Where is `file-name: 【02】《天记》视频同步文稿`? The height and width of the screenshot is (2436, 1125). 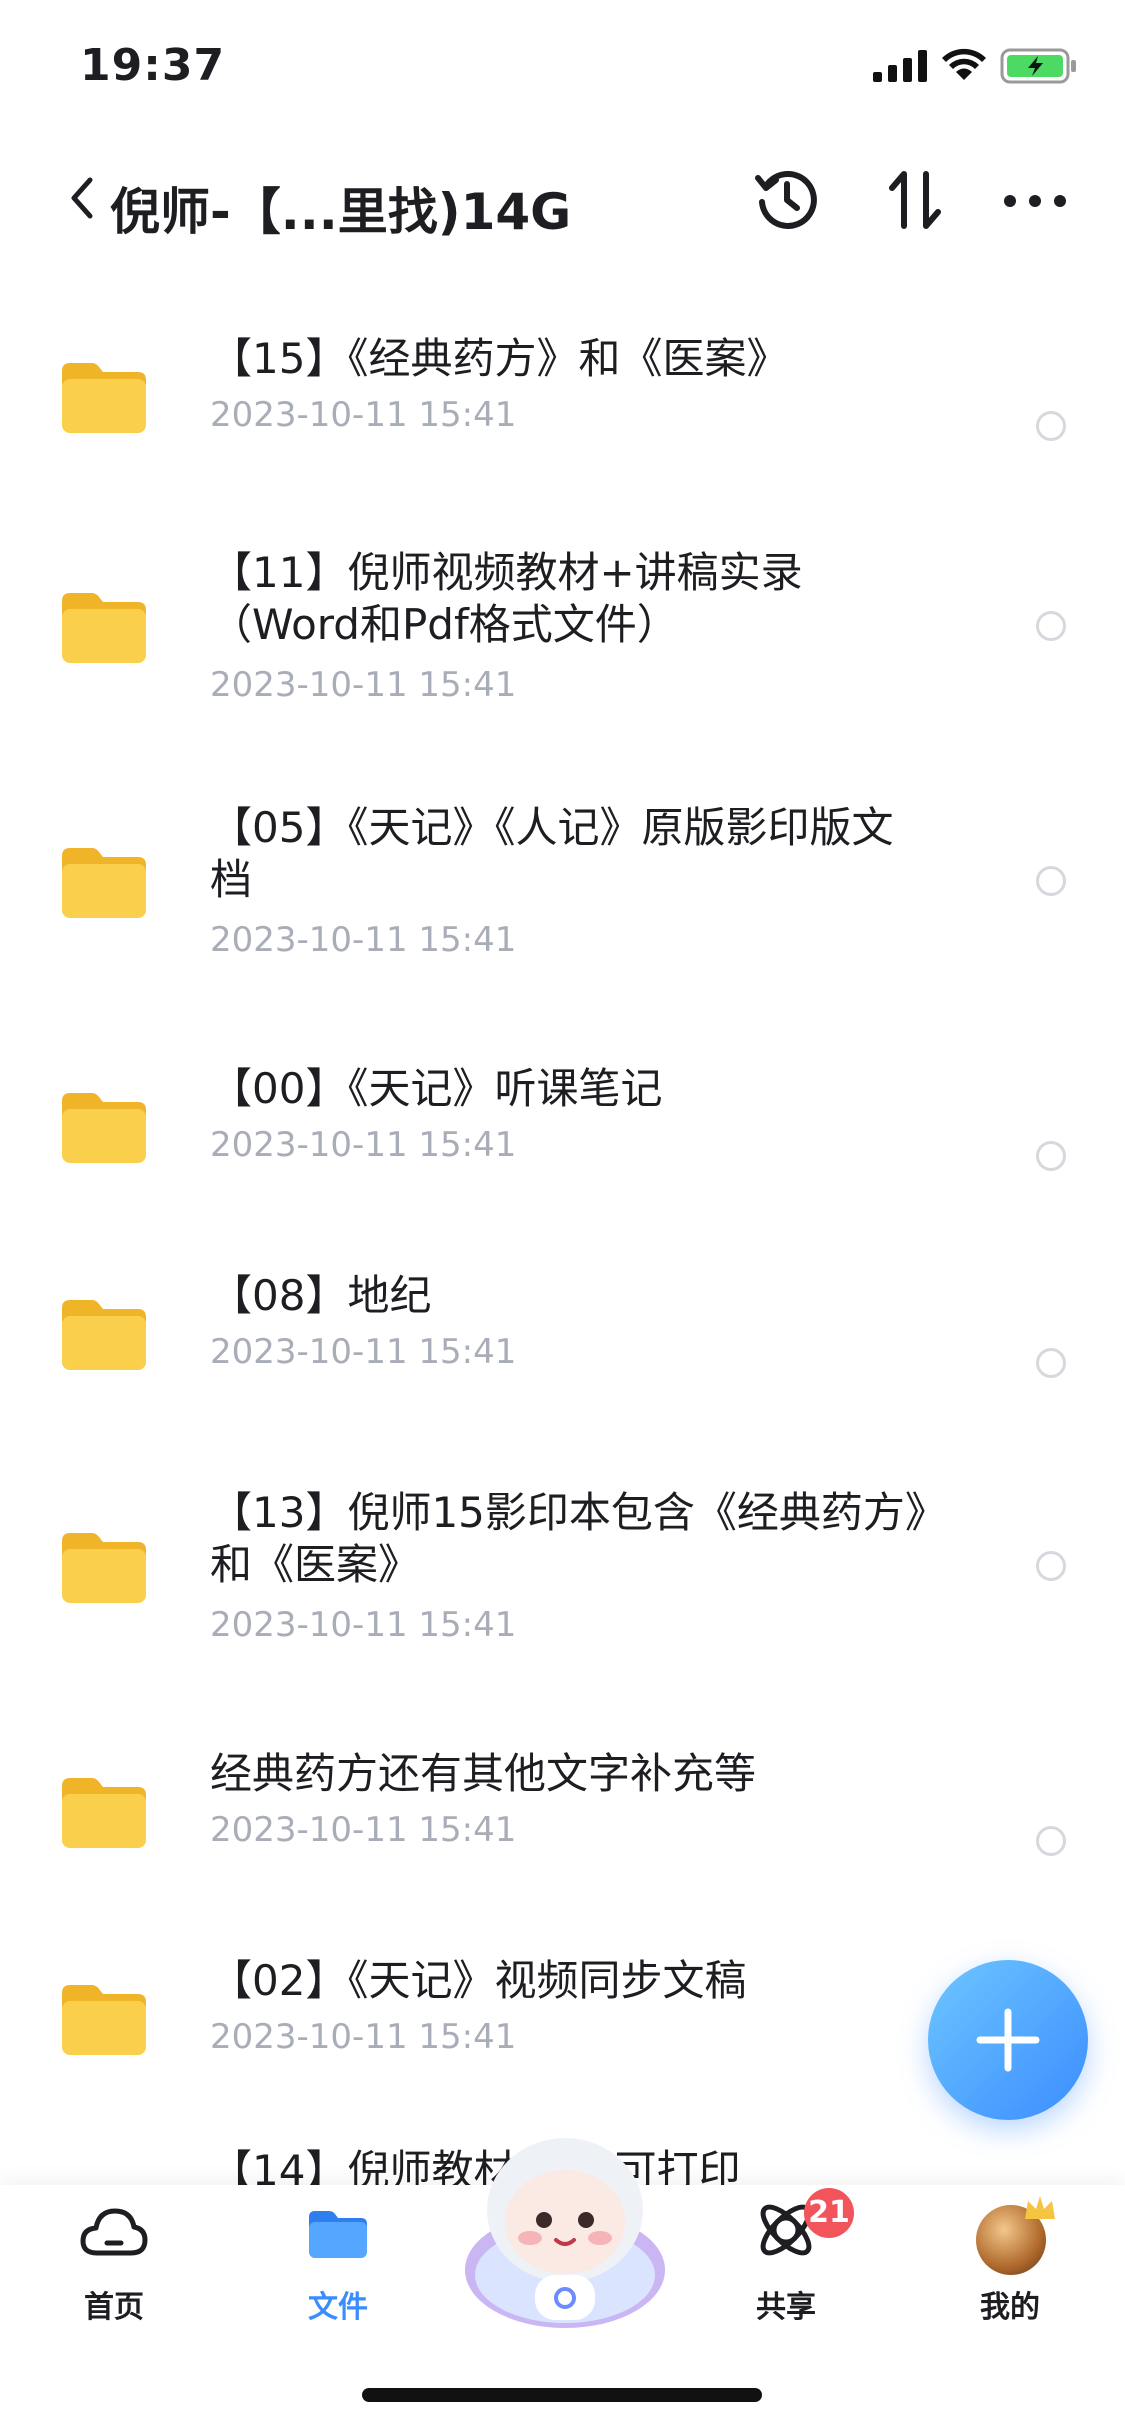 file-name: 【02】《天记》视频同步文稿 is located at coordinates (478, 1980).